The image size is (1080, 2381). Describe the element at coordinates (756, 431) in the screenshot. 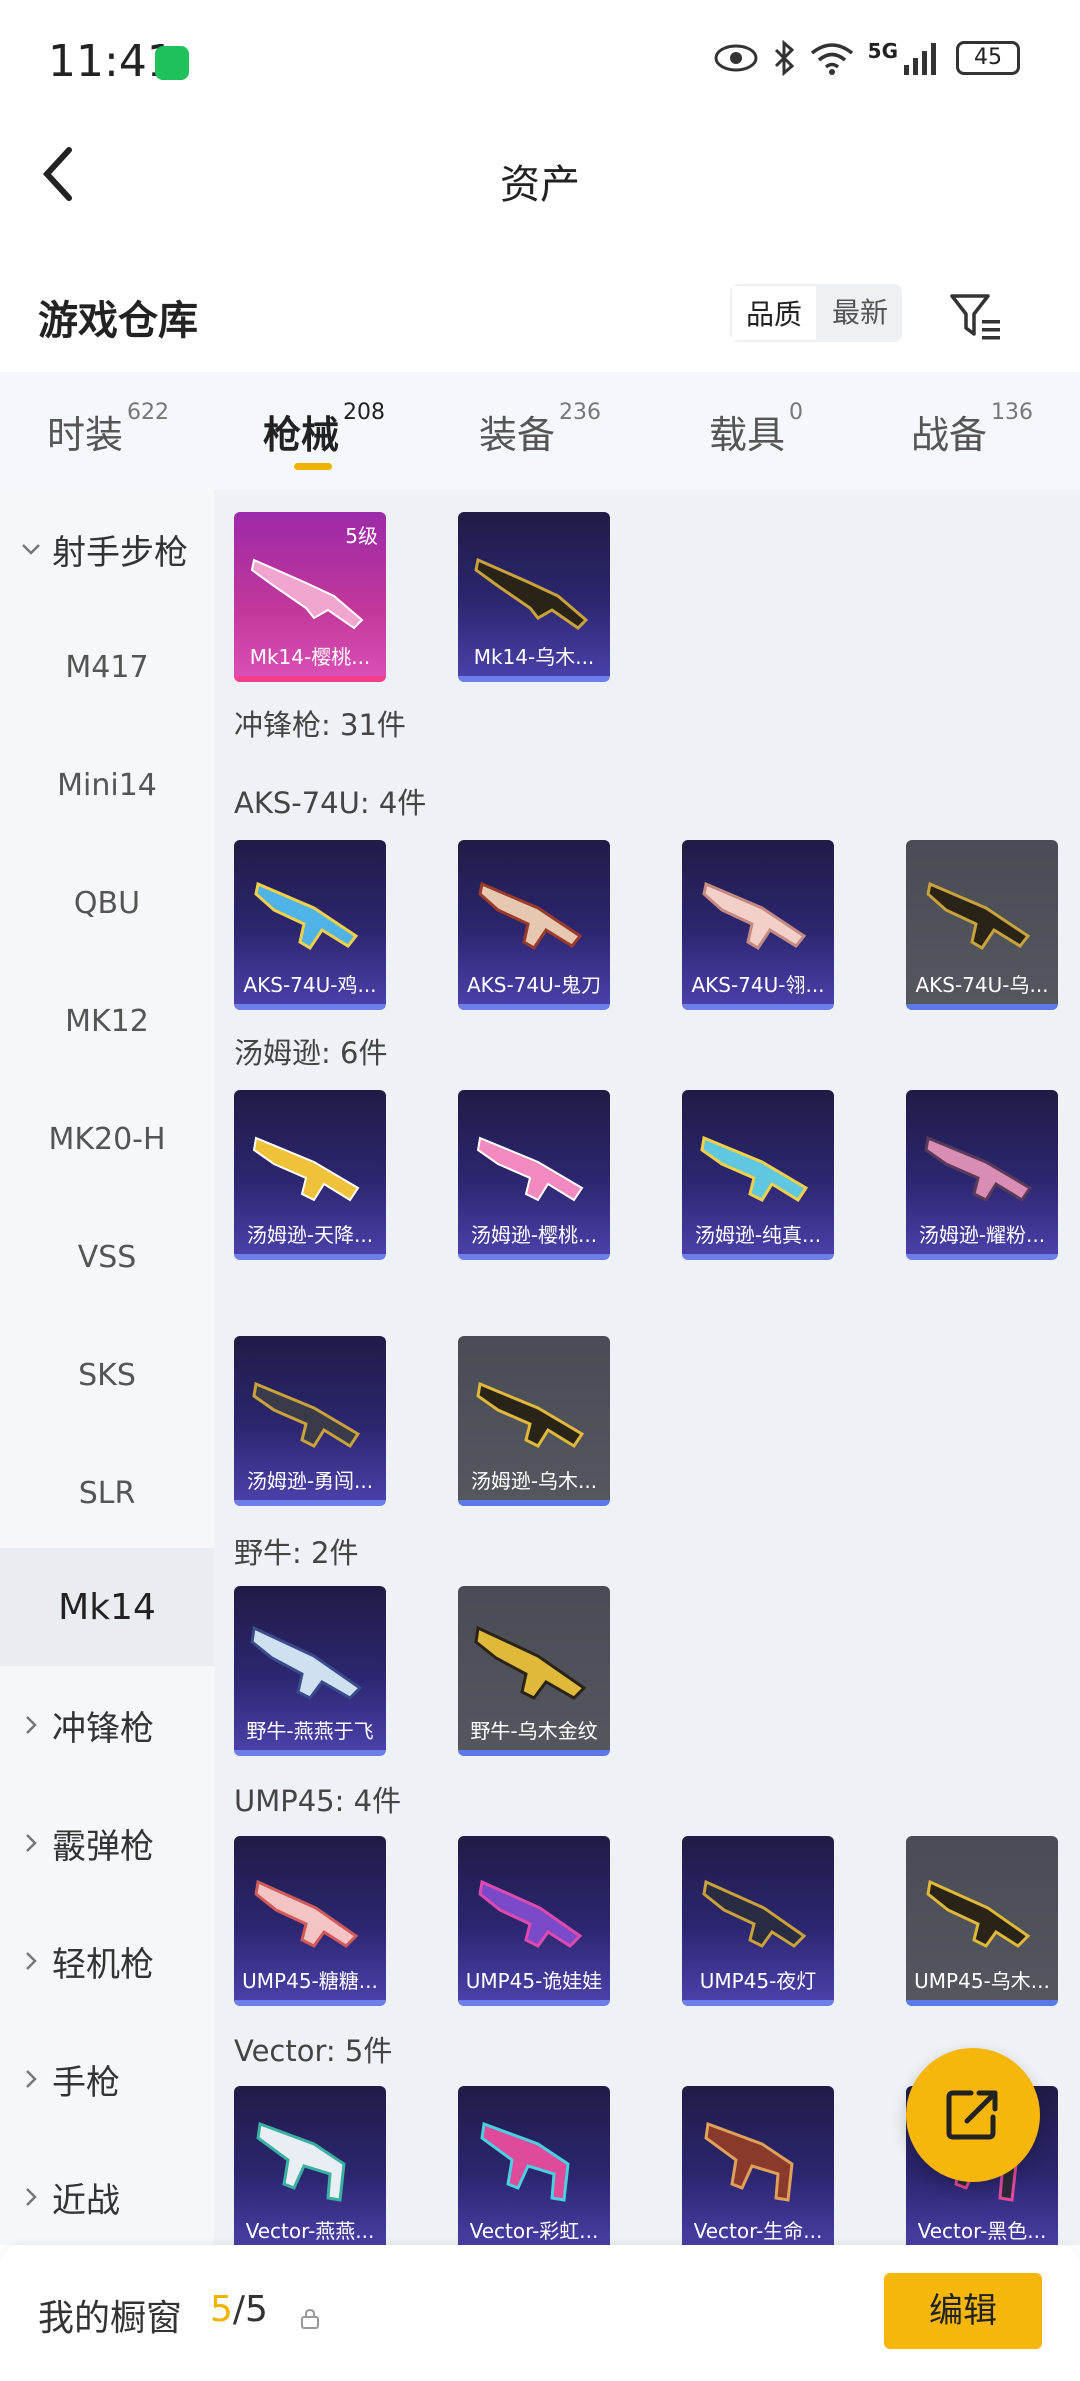

I see `tab-vehicles: 载具 0` at that location.